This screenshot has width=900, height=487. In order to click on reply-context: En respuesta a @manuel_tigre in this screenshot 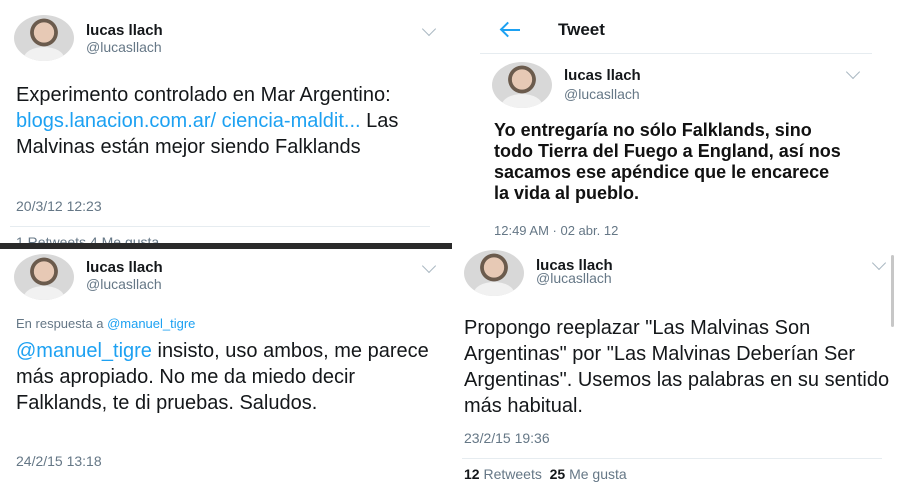, I will do `click(105, 323)`.